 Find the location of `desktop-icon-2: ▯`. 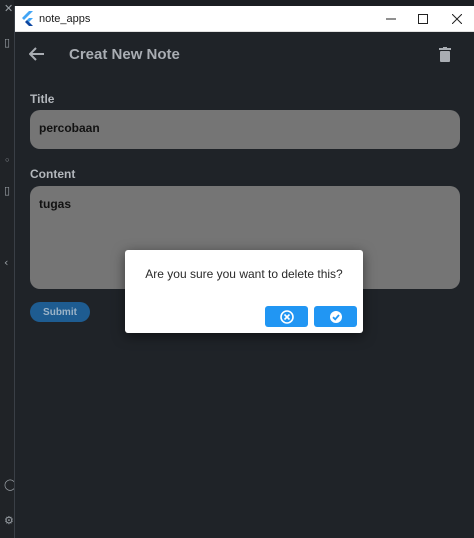

desktop-icon-2: ▯ is located at coordinates (7, 42).